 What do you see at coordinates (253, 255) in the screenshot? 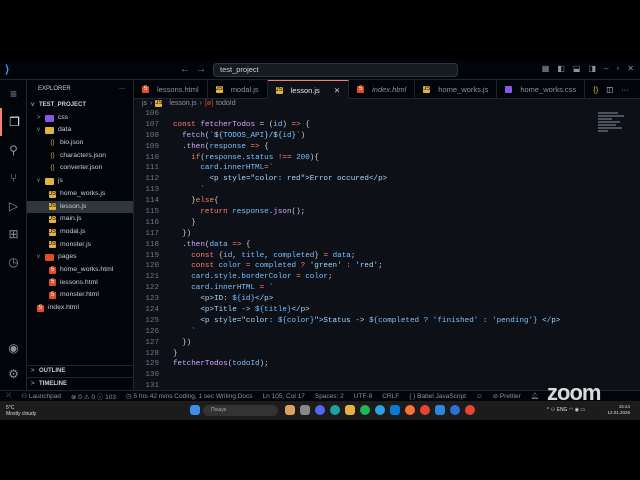
I see `code-token: title` at bounding box center [253, 255].